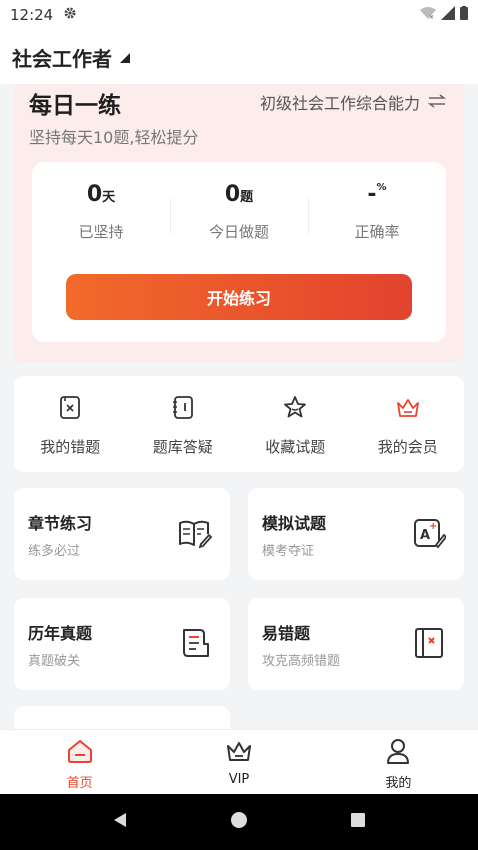 This screenshot has width=478, height=850. Describe the element at coordinates (32, 15) in the screenshot. I see `status-time: 12:24` at that location.